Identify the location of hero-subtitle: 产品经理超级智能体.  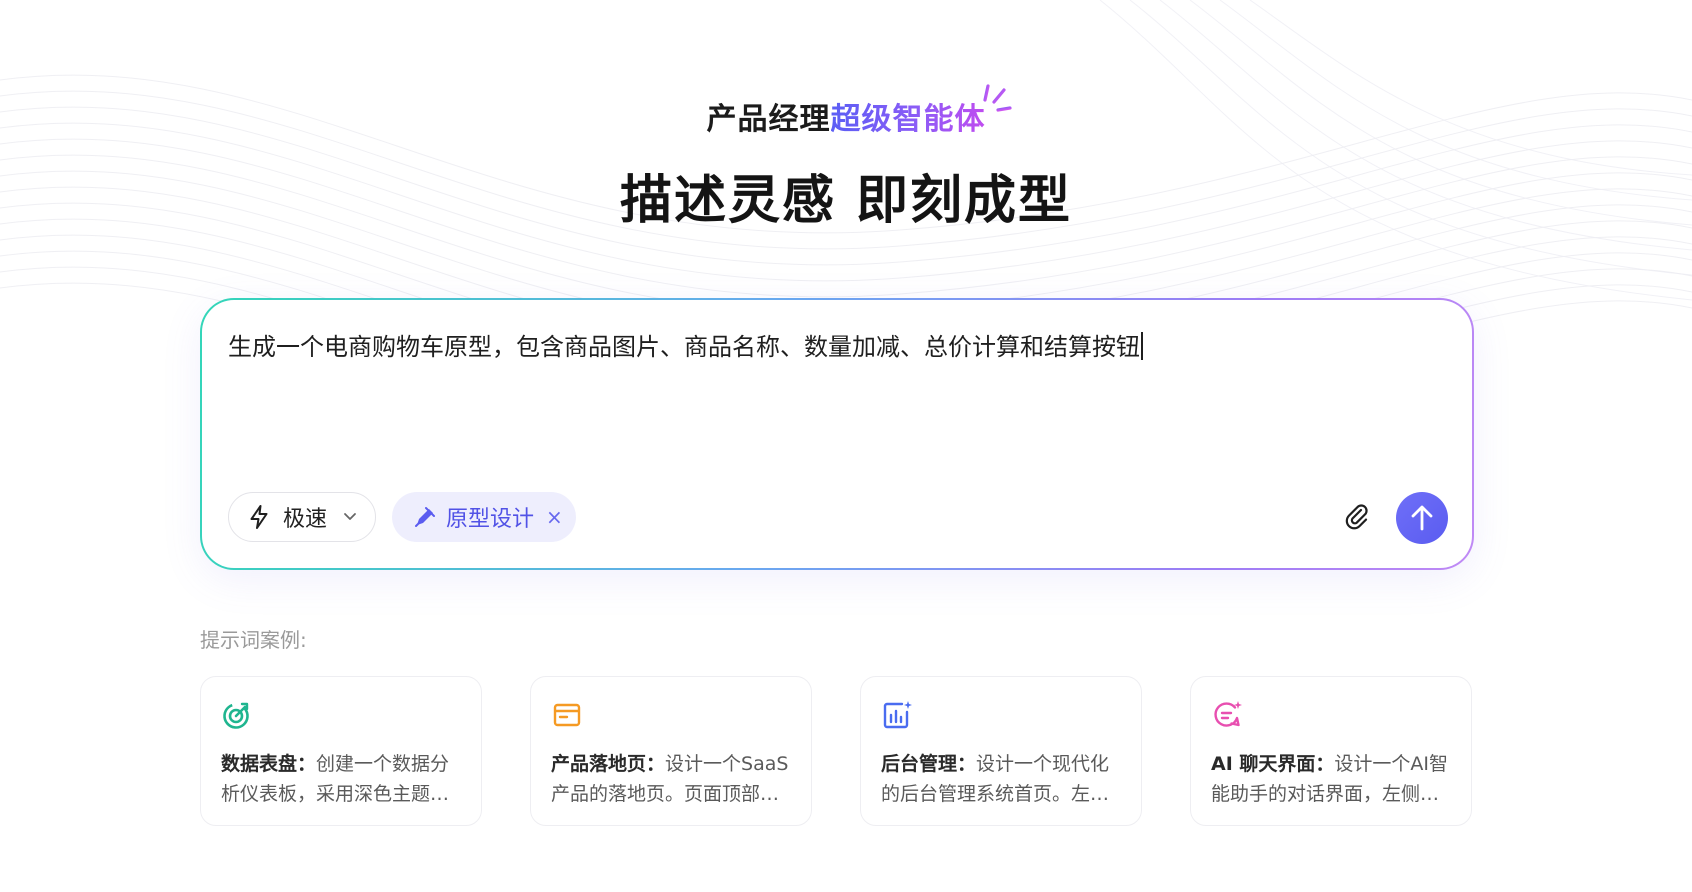
(846, 116).